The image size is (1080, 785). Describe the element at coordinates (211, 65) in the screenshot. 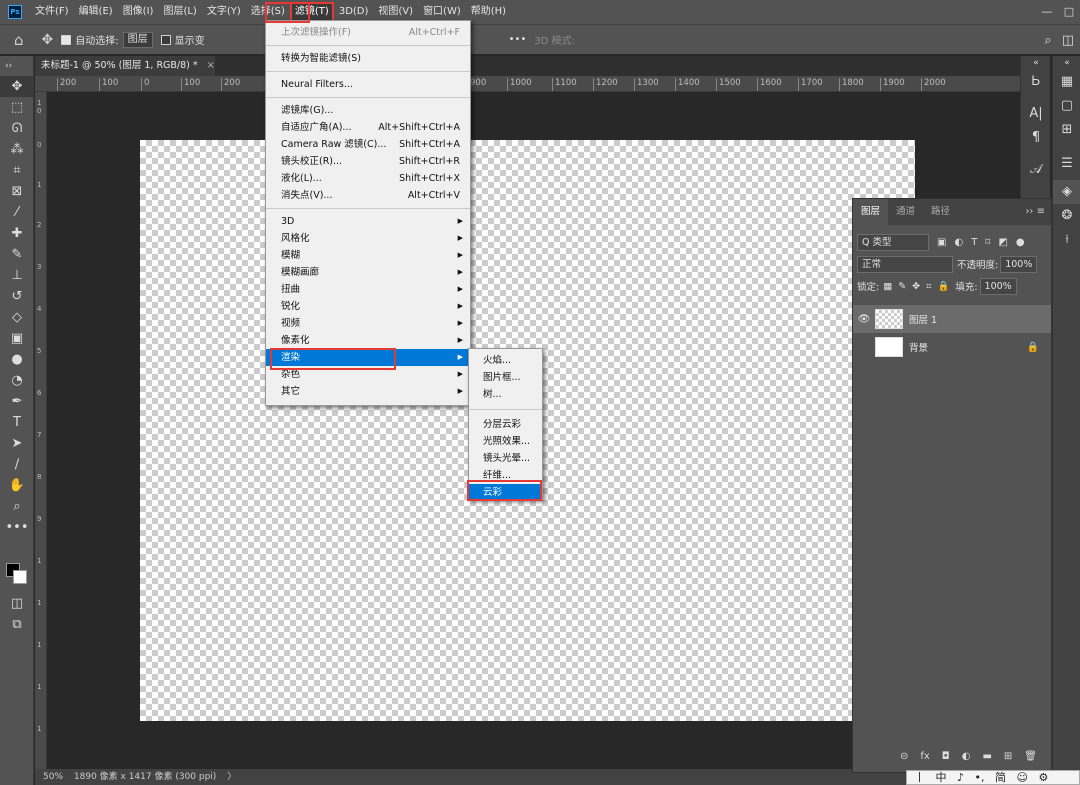

I see `close-tab-icon: ×` at that location.